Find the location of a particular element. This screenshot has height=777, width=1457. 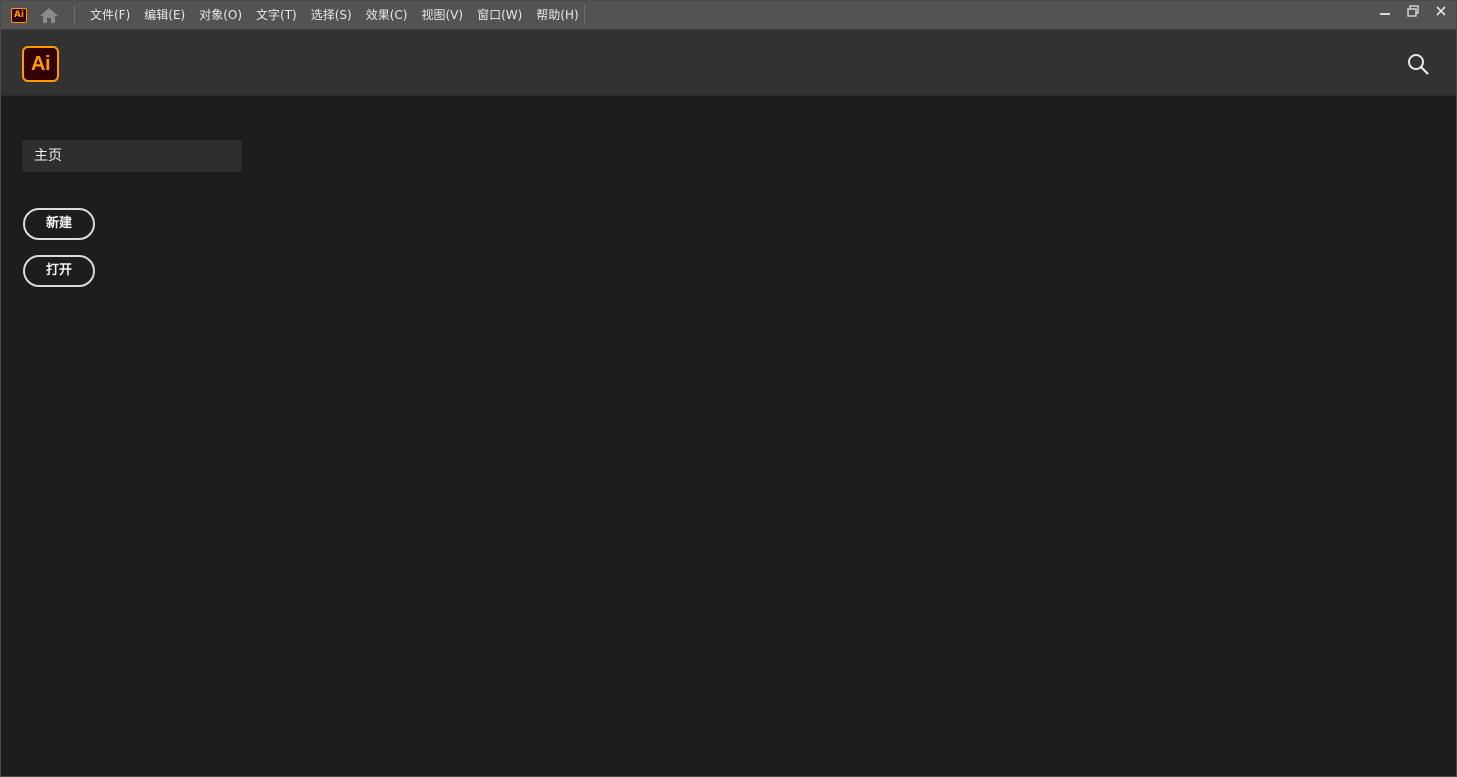

menu-effect: 效果(C) is located at coordinates (387, 15).